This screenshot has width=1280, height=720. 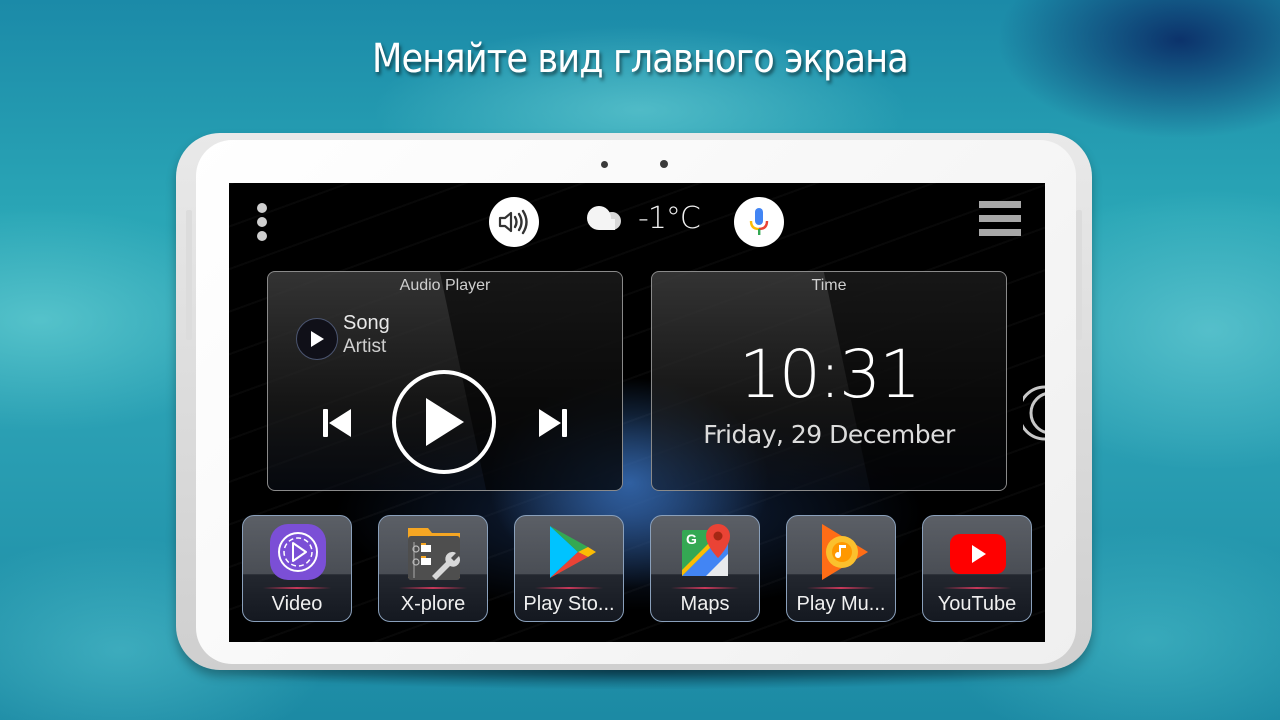 I want to click on app-video: Video, so click(x=297, y=568).